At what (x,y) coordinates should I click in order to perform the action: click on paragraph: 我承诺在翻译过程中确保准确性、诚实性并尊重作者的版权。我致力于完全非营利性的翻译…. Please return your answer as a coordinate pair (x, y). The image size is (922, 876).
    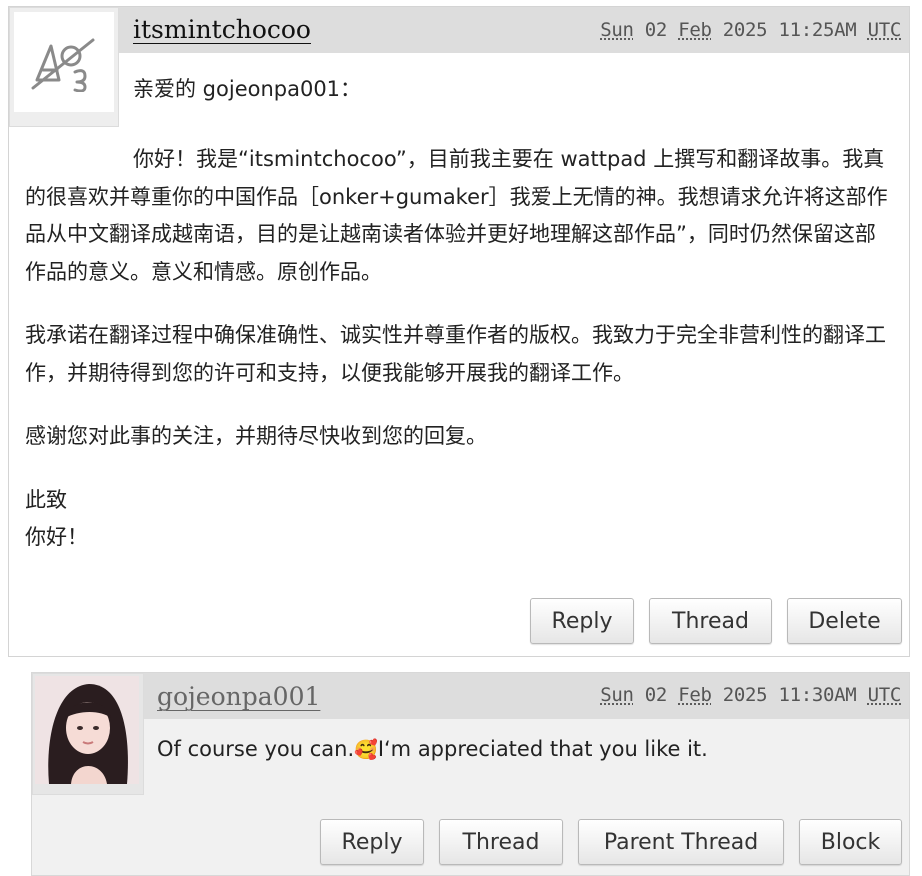
    Looking at the image, I should click on (455, 354).